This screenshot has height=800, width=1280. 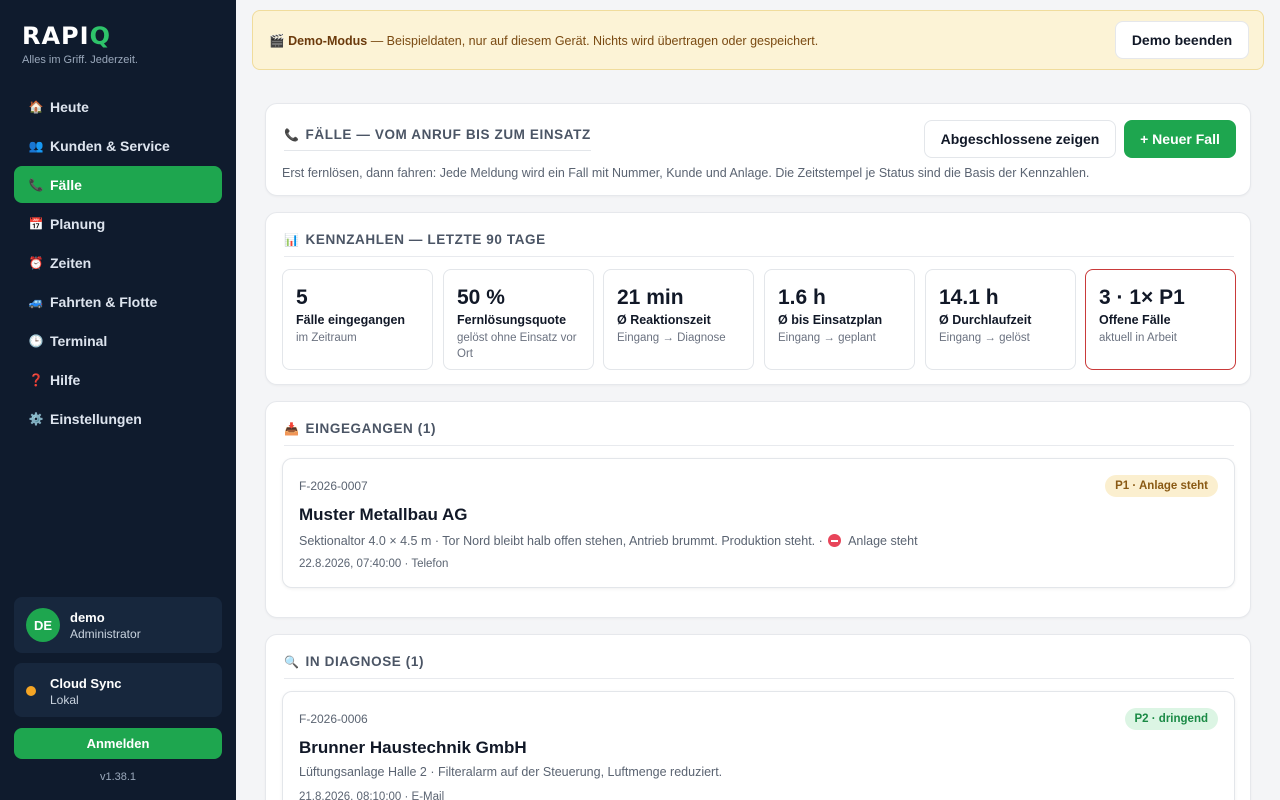 I want to click on inbox-icon: 📥, so click(x=292, y=429).